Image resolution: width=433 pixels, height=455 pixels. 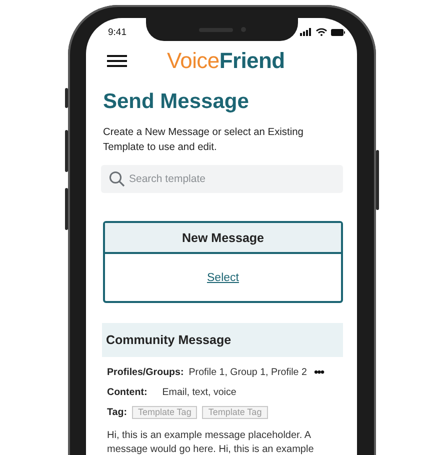 I want to click on wifi-icon, so click(x=321, y=32).